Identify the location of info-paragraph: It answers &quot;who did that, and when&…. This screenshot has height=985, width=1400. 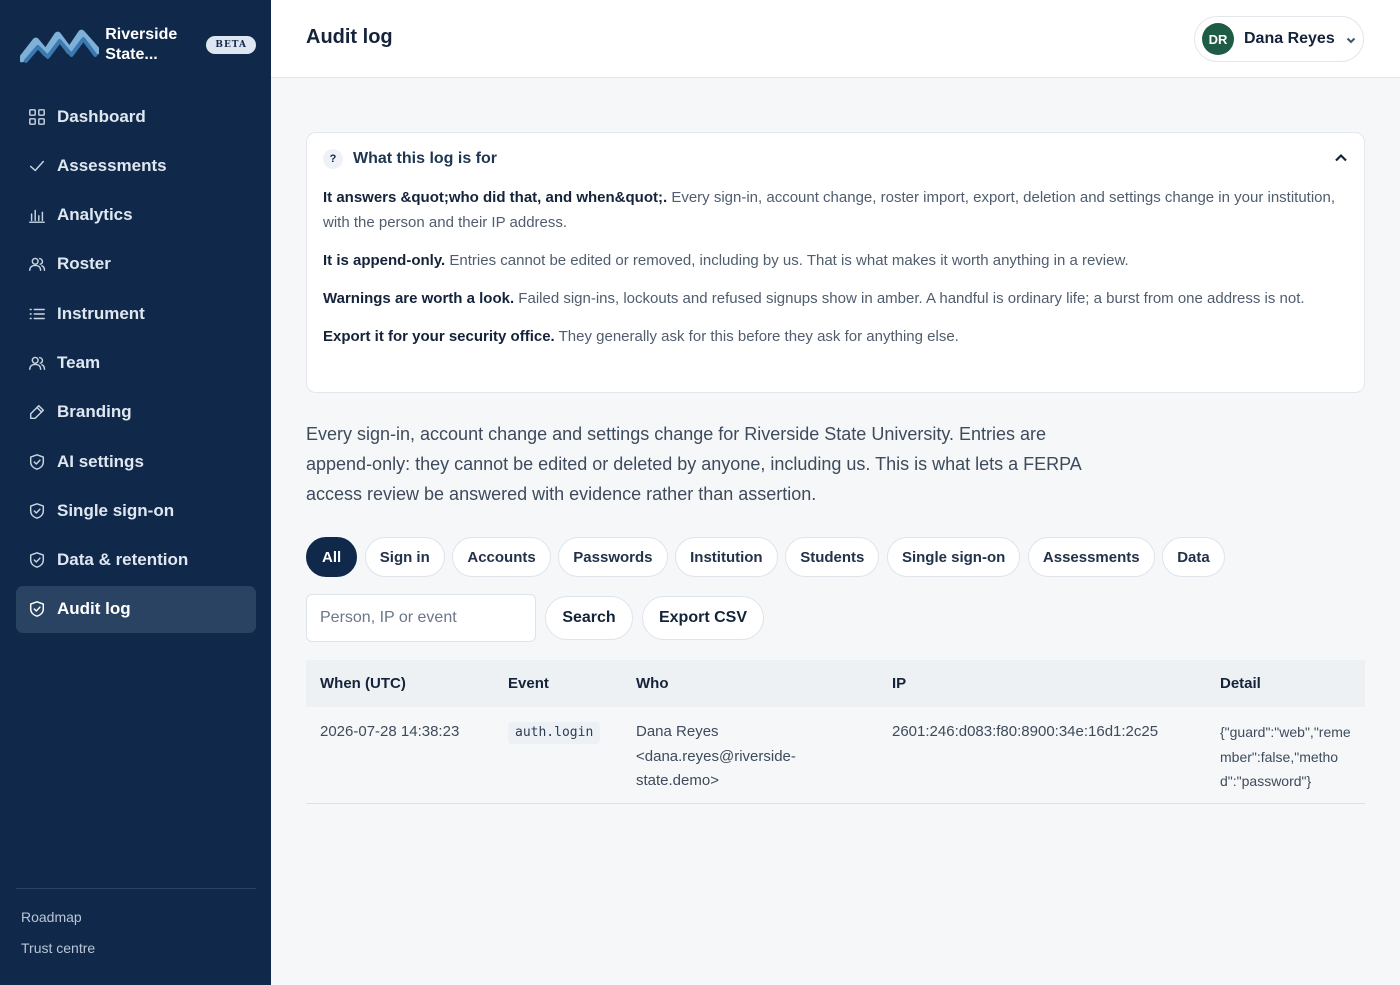
(835, 210).